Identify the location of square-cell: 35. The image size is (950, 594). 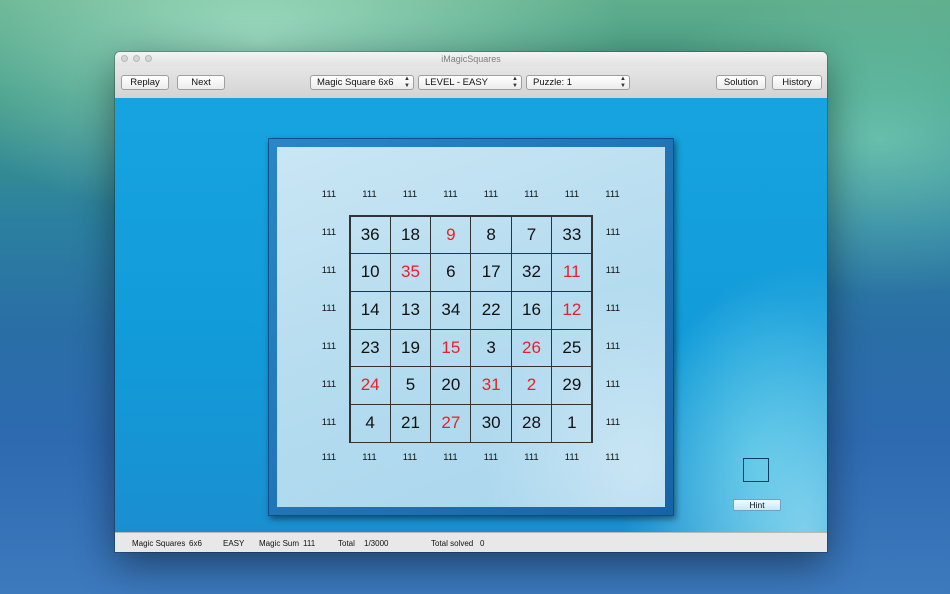
(410, 272).